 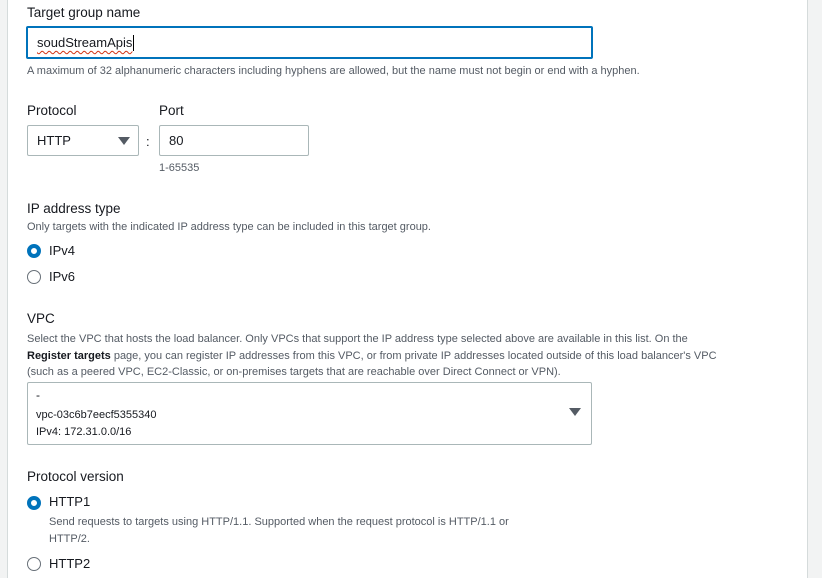 What do you see at coordinates (134, 42) in the screenshot?
I see `text-cursor` at bounding box center [134, 42].